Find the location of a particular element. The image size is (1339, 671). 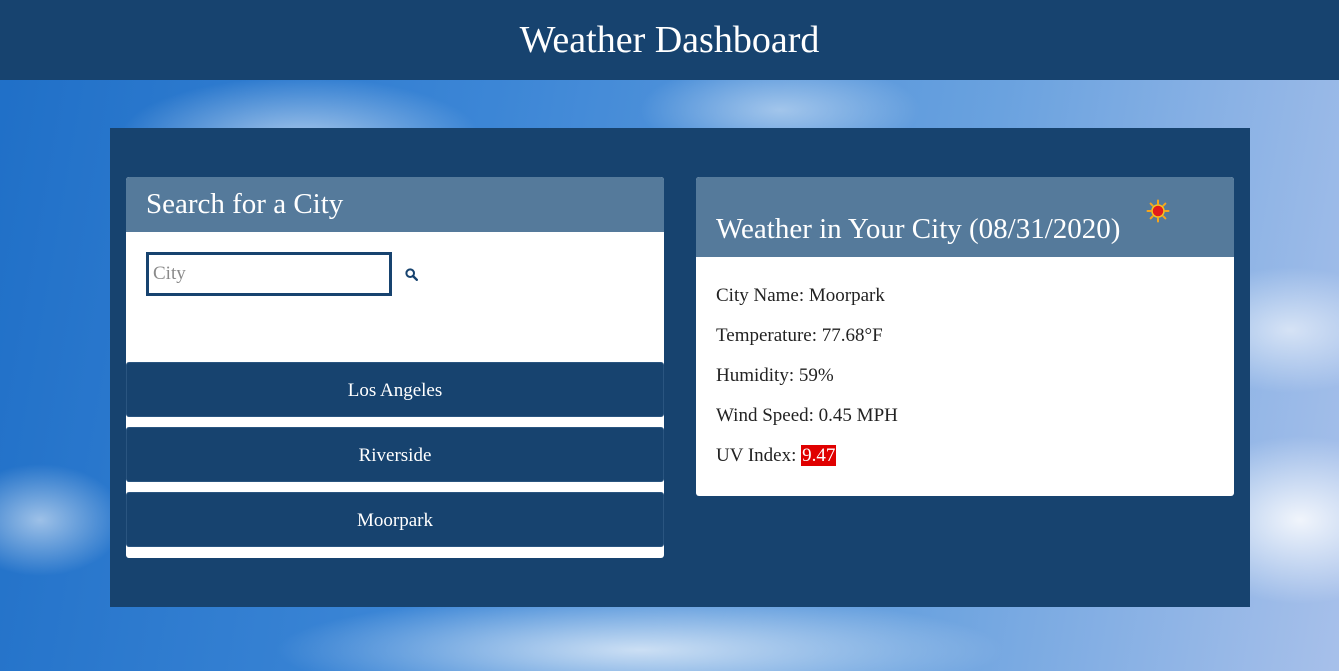

humidity-value: 59% is located at coordinates (816, 375).